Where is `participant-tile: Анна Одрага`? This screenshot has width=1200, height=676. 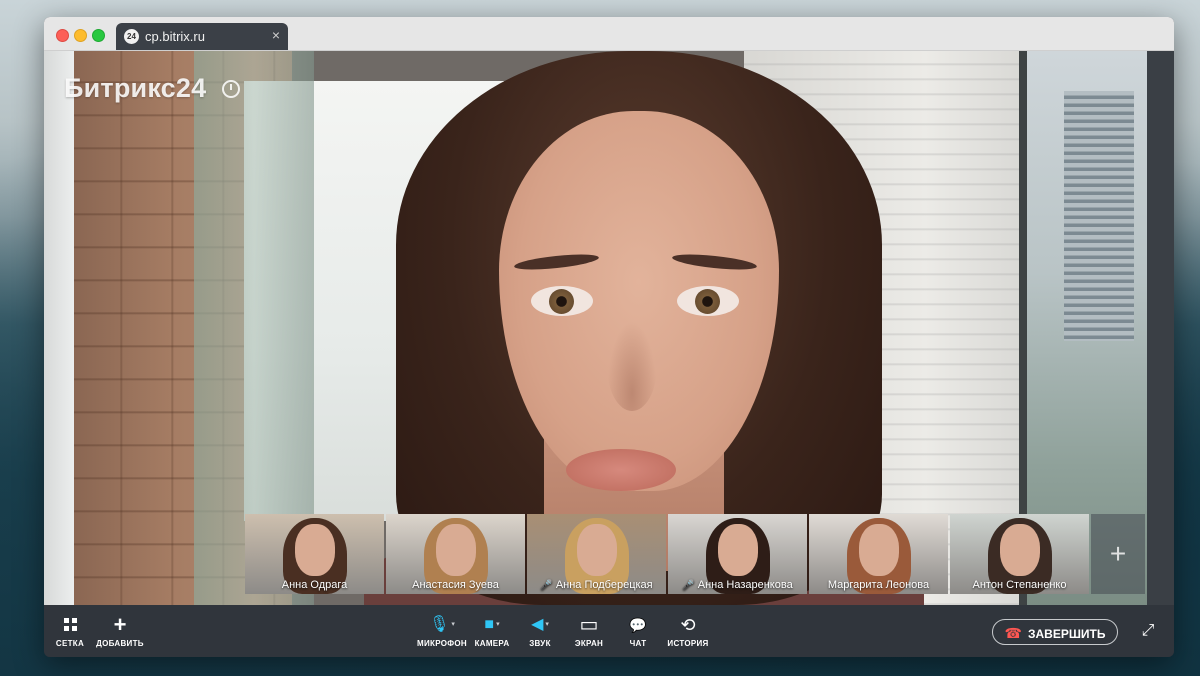 participant-tile: Анна Одрага is located at coordinates (314, 554).